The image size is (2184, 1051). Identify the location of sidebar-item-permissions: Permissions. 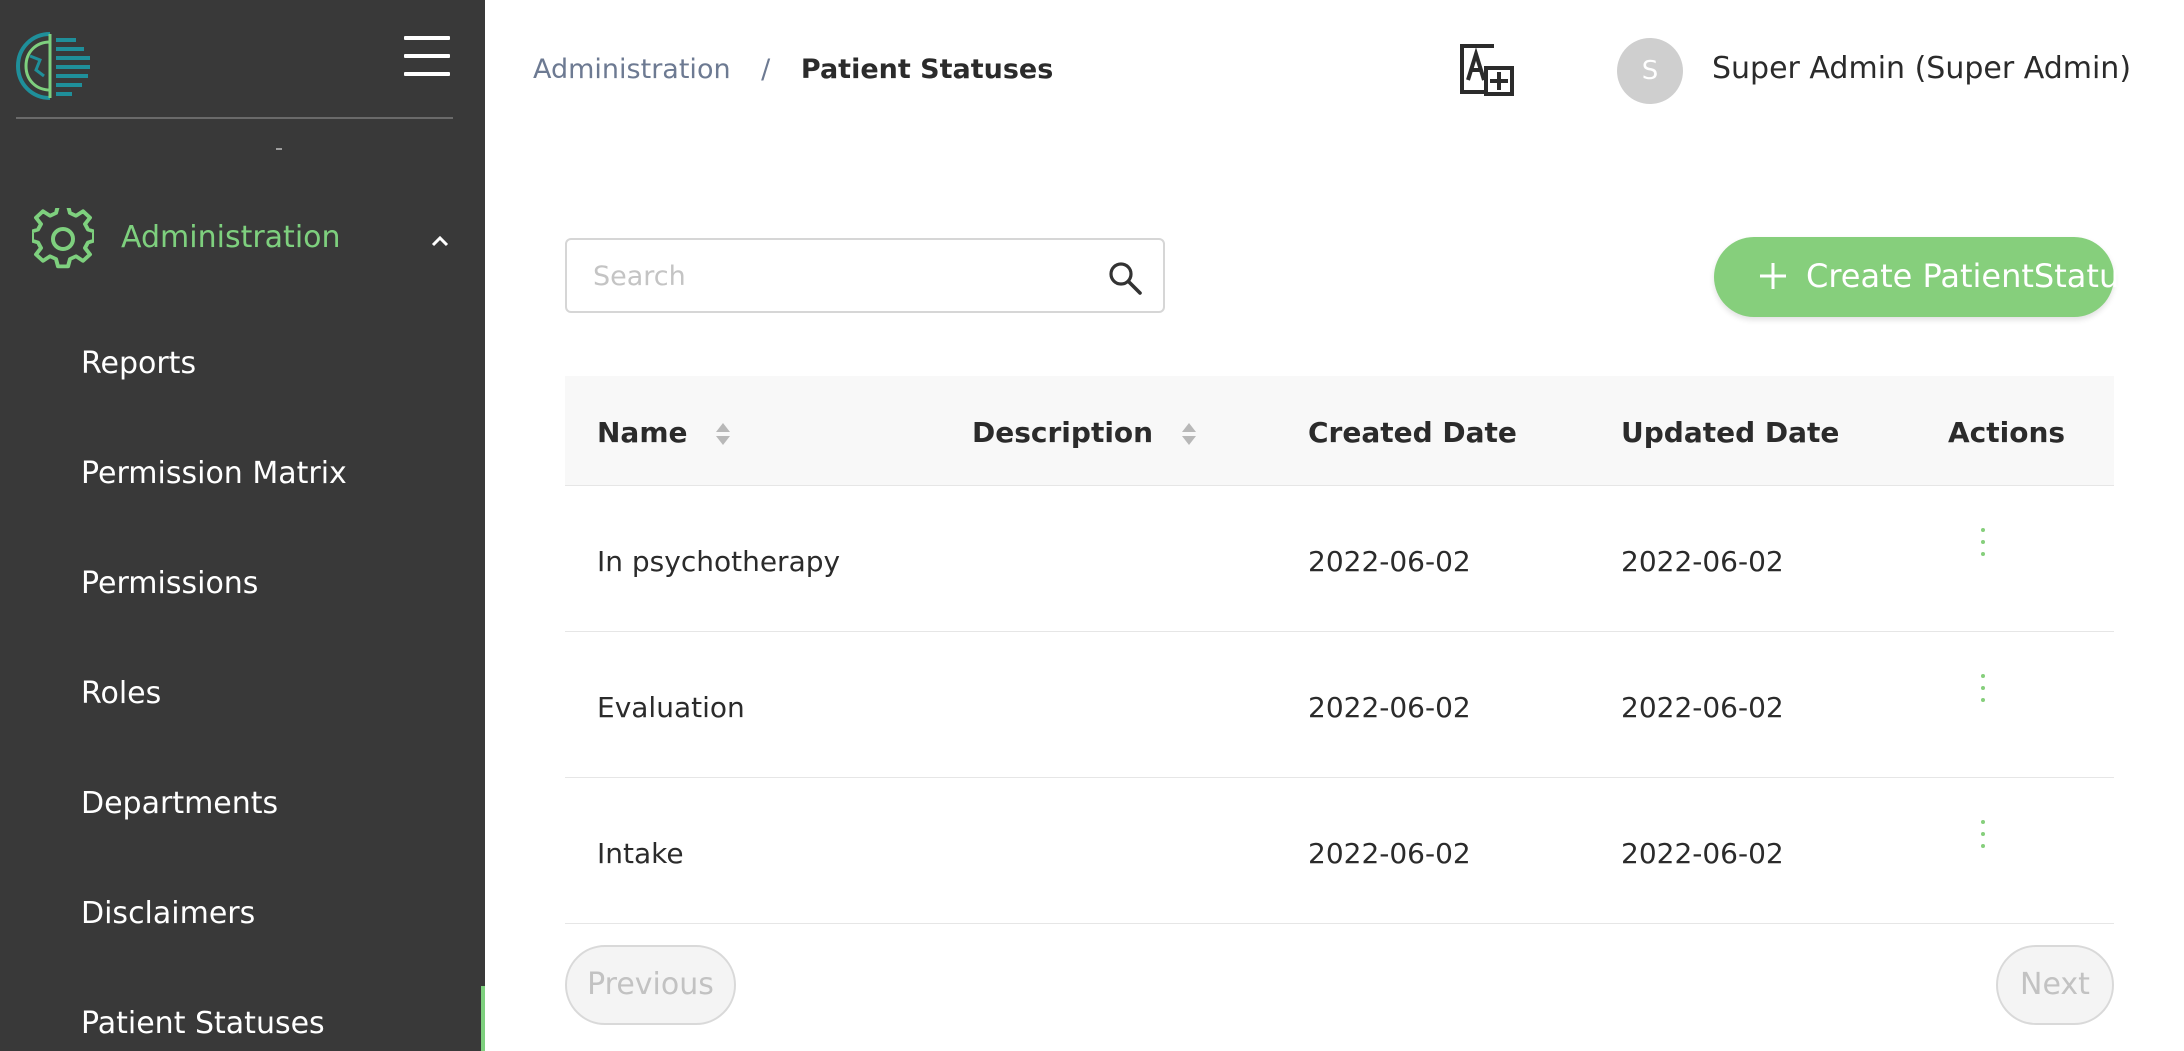
(242, 586).